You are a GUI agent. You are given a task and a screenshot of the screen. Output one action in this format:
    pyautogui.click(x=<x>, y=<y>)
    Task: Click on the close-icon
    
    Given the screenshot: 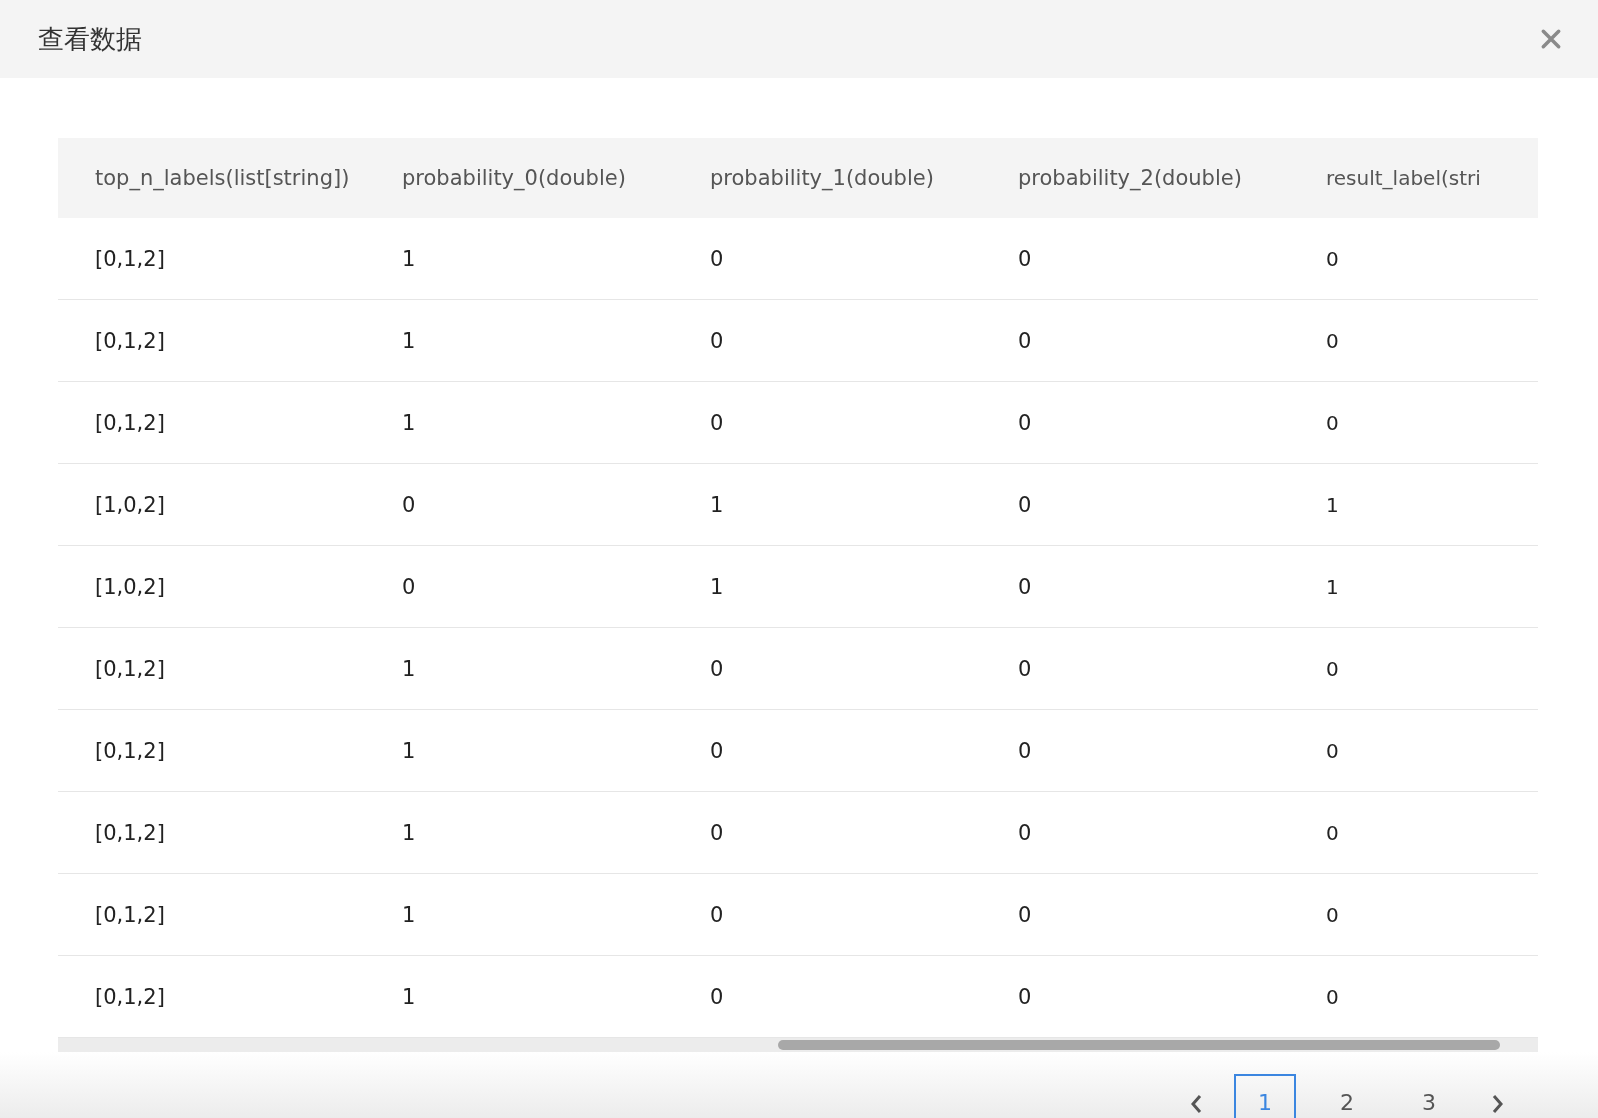 What is the action you would take?
    pyautogui.click(x=1551, y=39)
    